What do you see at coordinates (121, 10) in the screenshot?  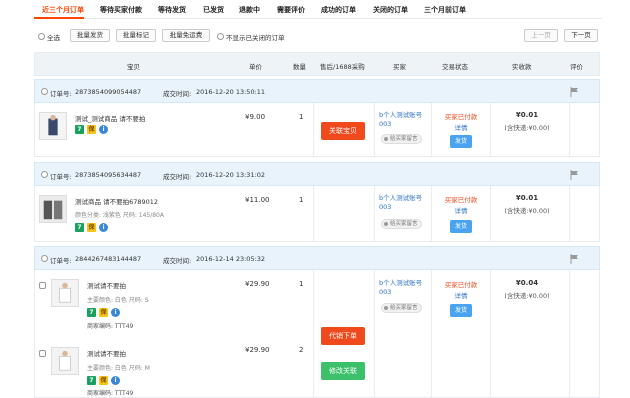 I see `tab-awaiting-payment: 等待买家付款` at bounding box center [121, 10].